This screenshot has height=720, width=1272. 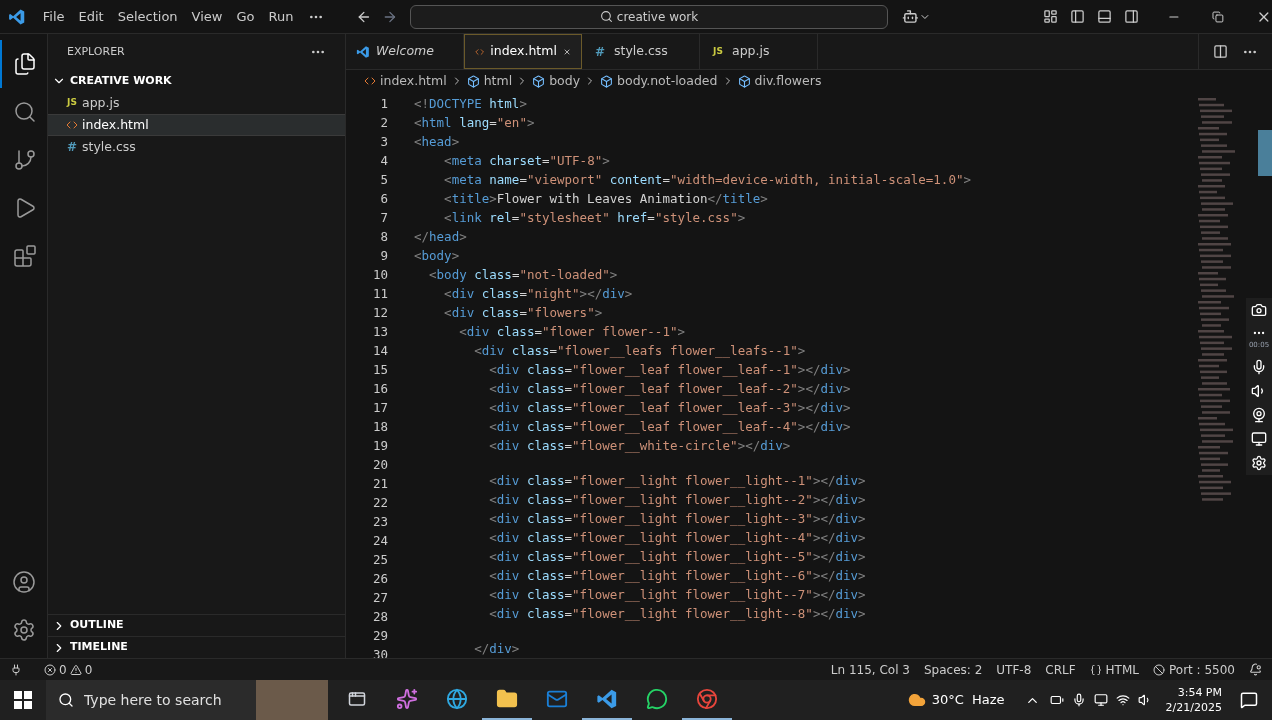 I want to click on explorer-entry: # style.css, so click(x=196, y=147).